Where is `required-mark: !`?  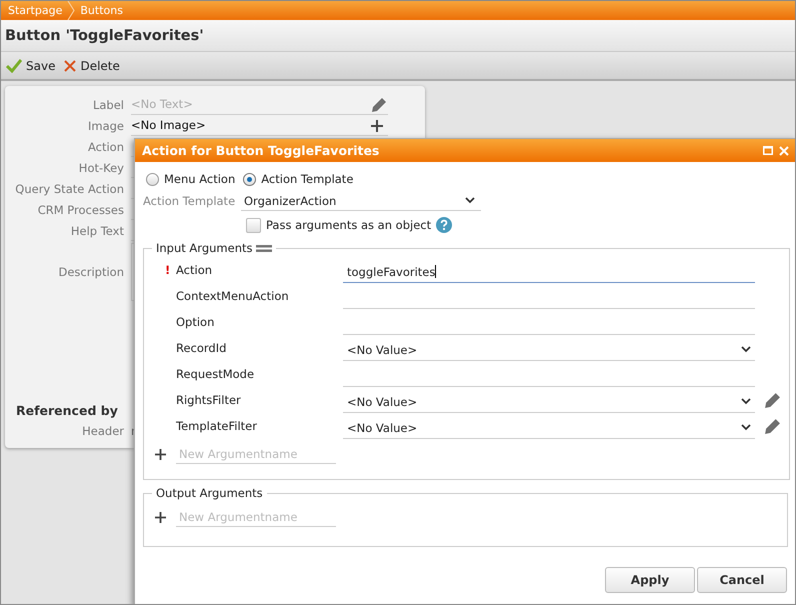
required-mark: ! is located at coordinates (167, 270).